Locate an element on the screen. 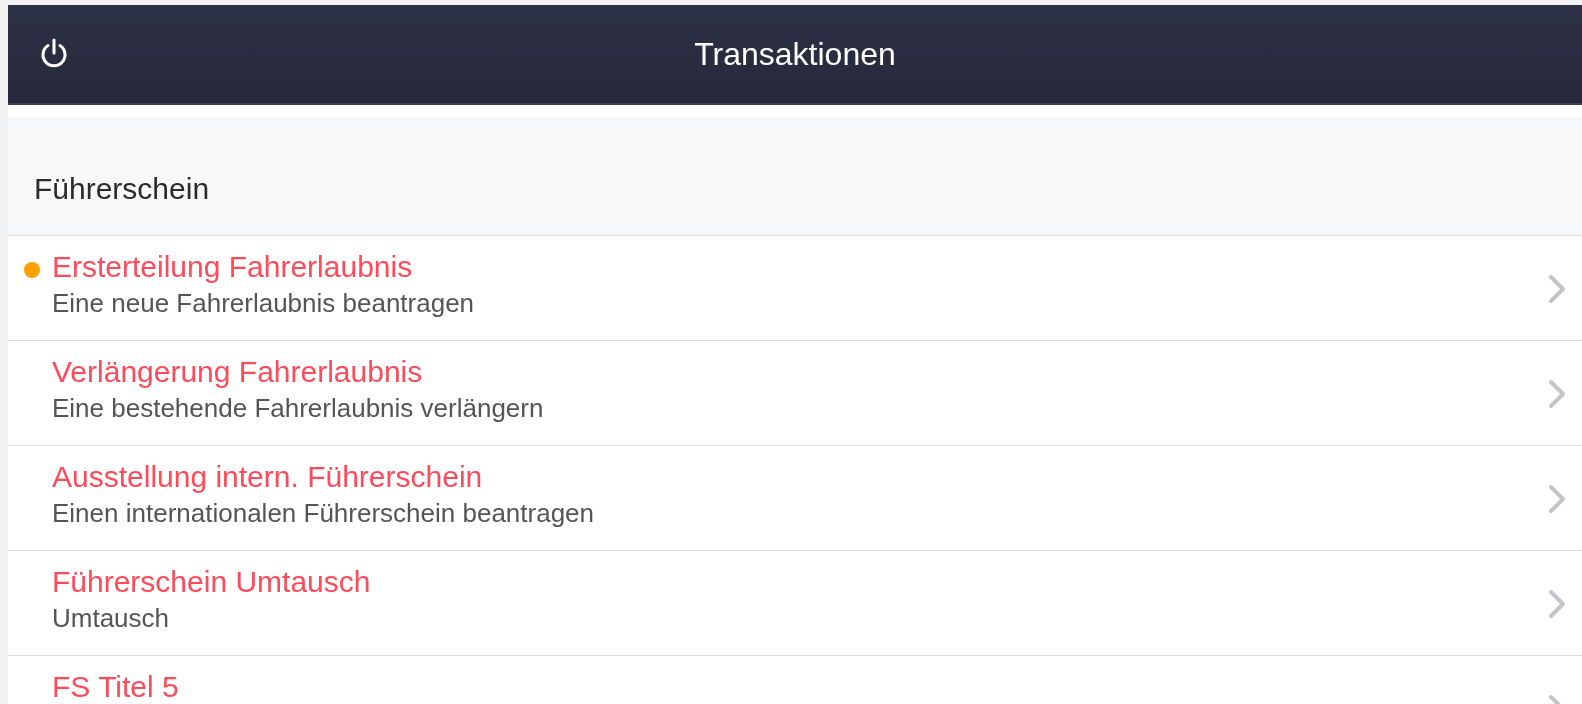 The height and width of the screenshot is (704, 1582). power-icon is located at coordinates (54, 54).